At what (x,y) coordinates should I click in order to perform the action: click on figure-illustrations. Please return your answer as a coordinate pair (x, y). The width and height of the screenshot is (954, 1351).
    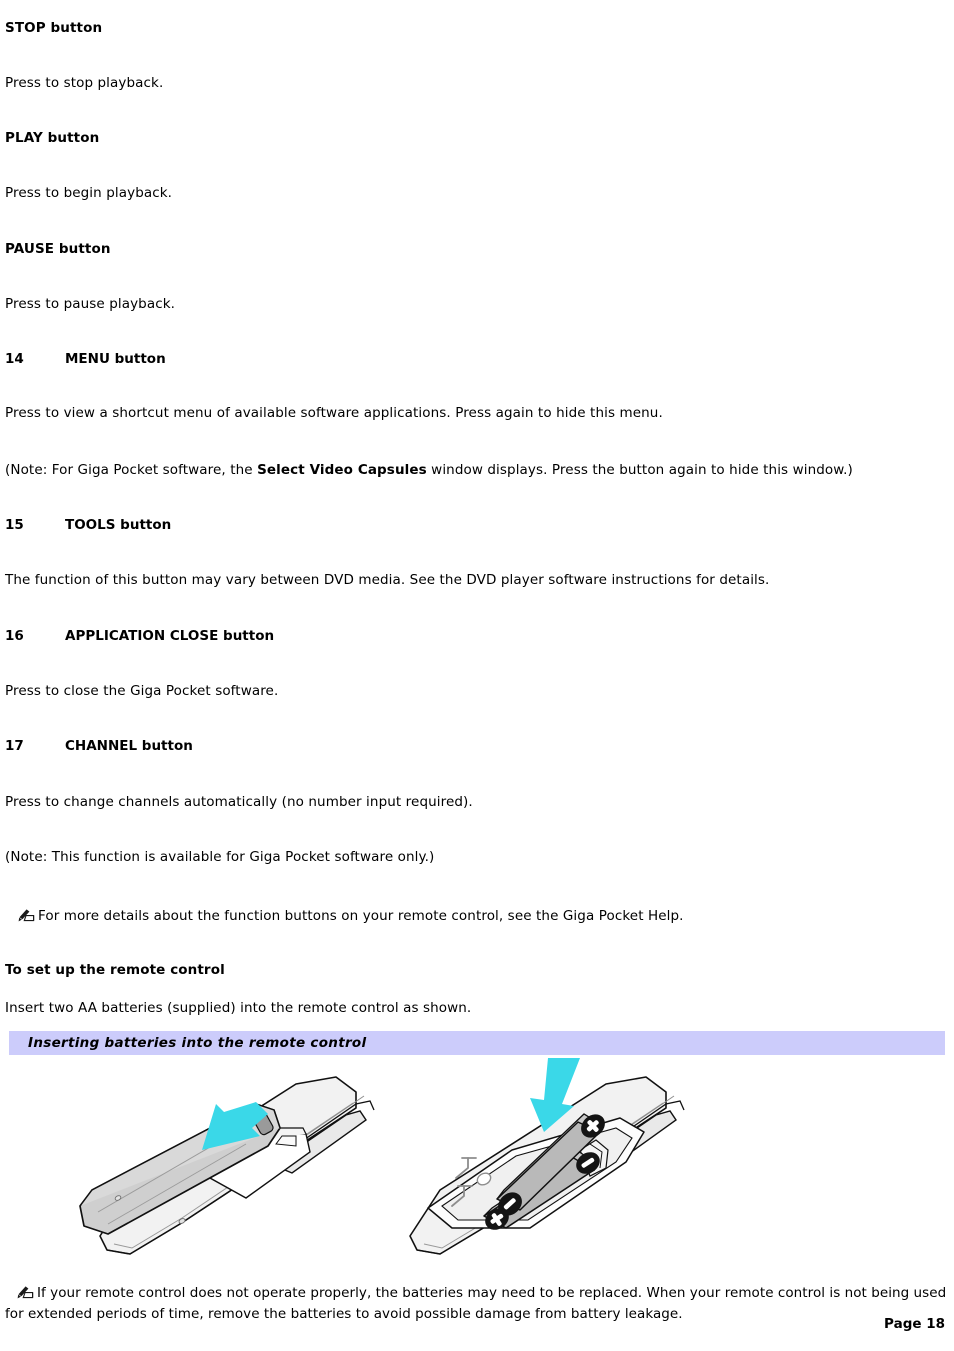
    Looking at the image, I should click on (380, 1168).